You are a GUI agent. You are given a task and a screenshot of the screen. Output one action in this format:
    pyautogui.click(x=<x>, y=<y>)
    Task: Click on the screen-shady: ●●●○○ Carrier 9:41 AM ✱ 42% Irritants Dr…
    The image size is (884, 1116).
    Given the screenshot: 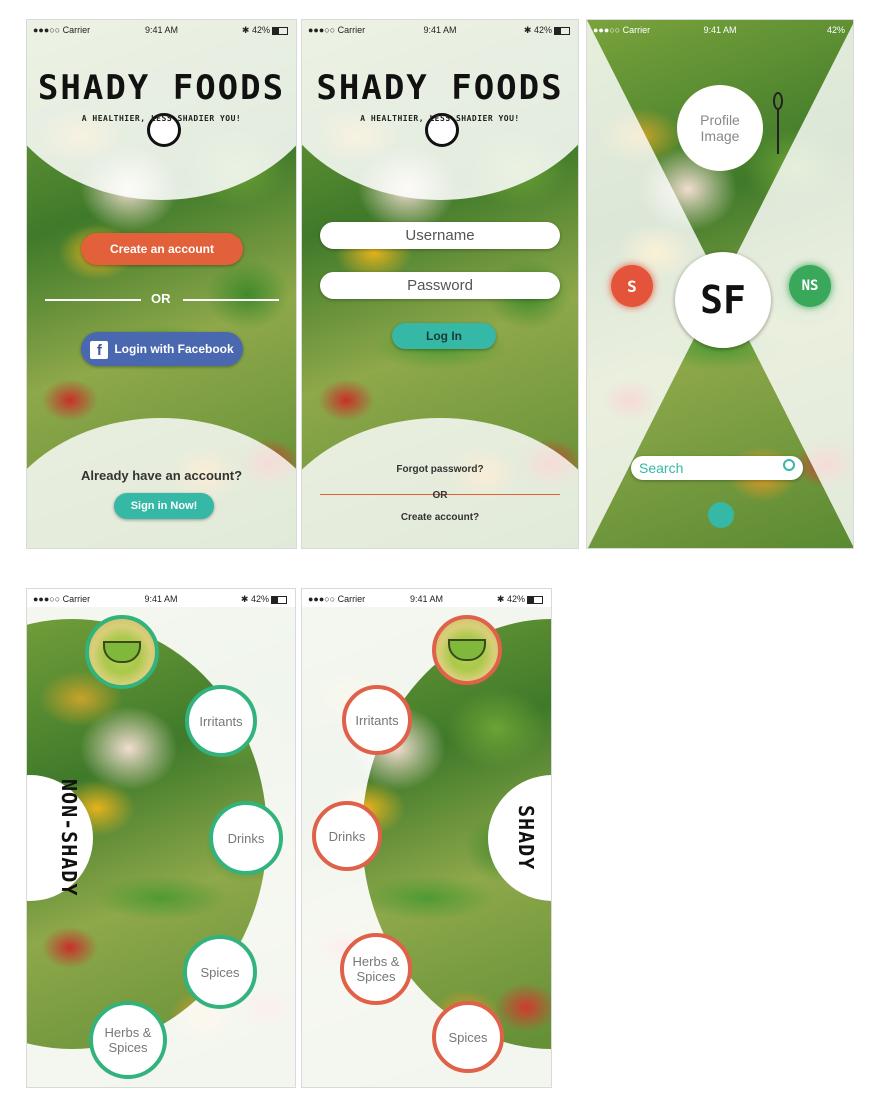 What is the action you would take?
    pyautogui.click(x=426, y=838)
    